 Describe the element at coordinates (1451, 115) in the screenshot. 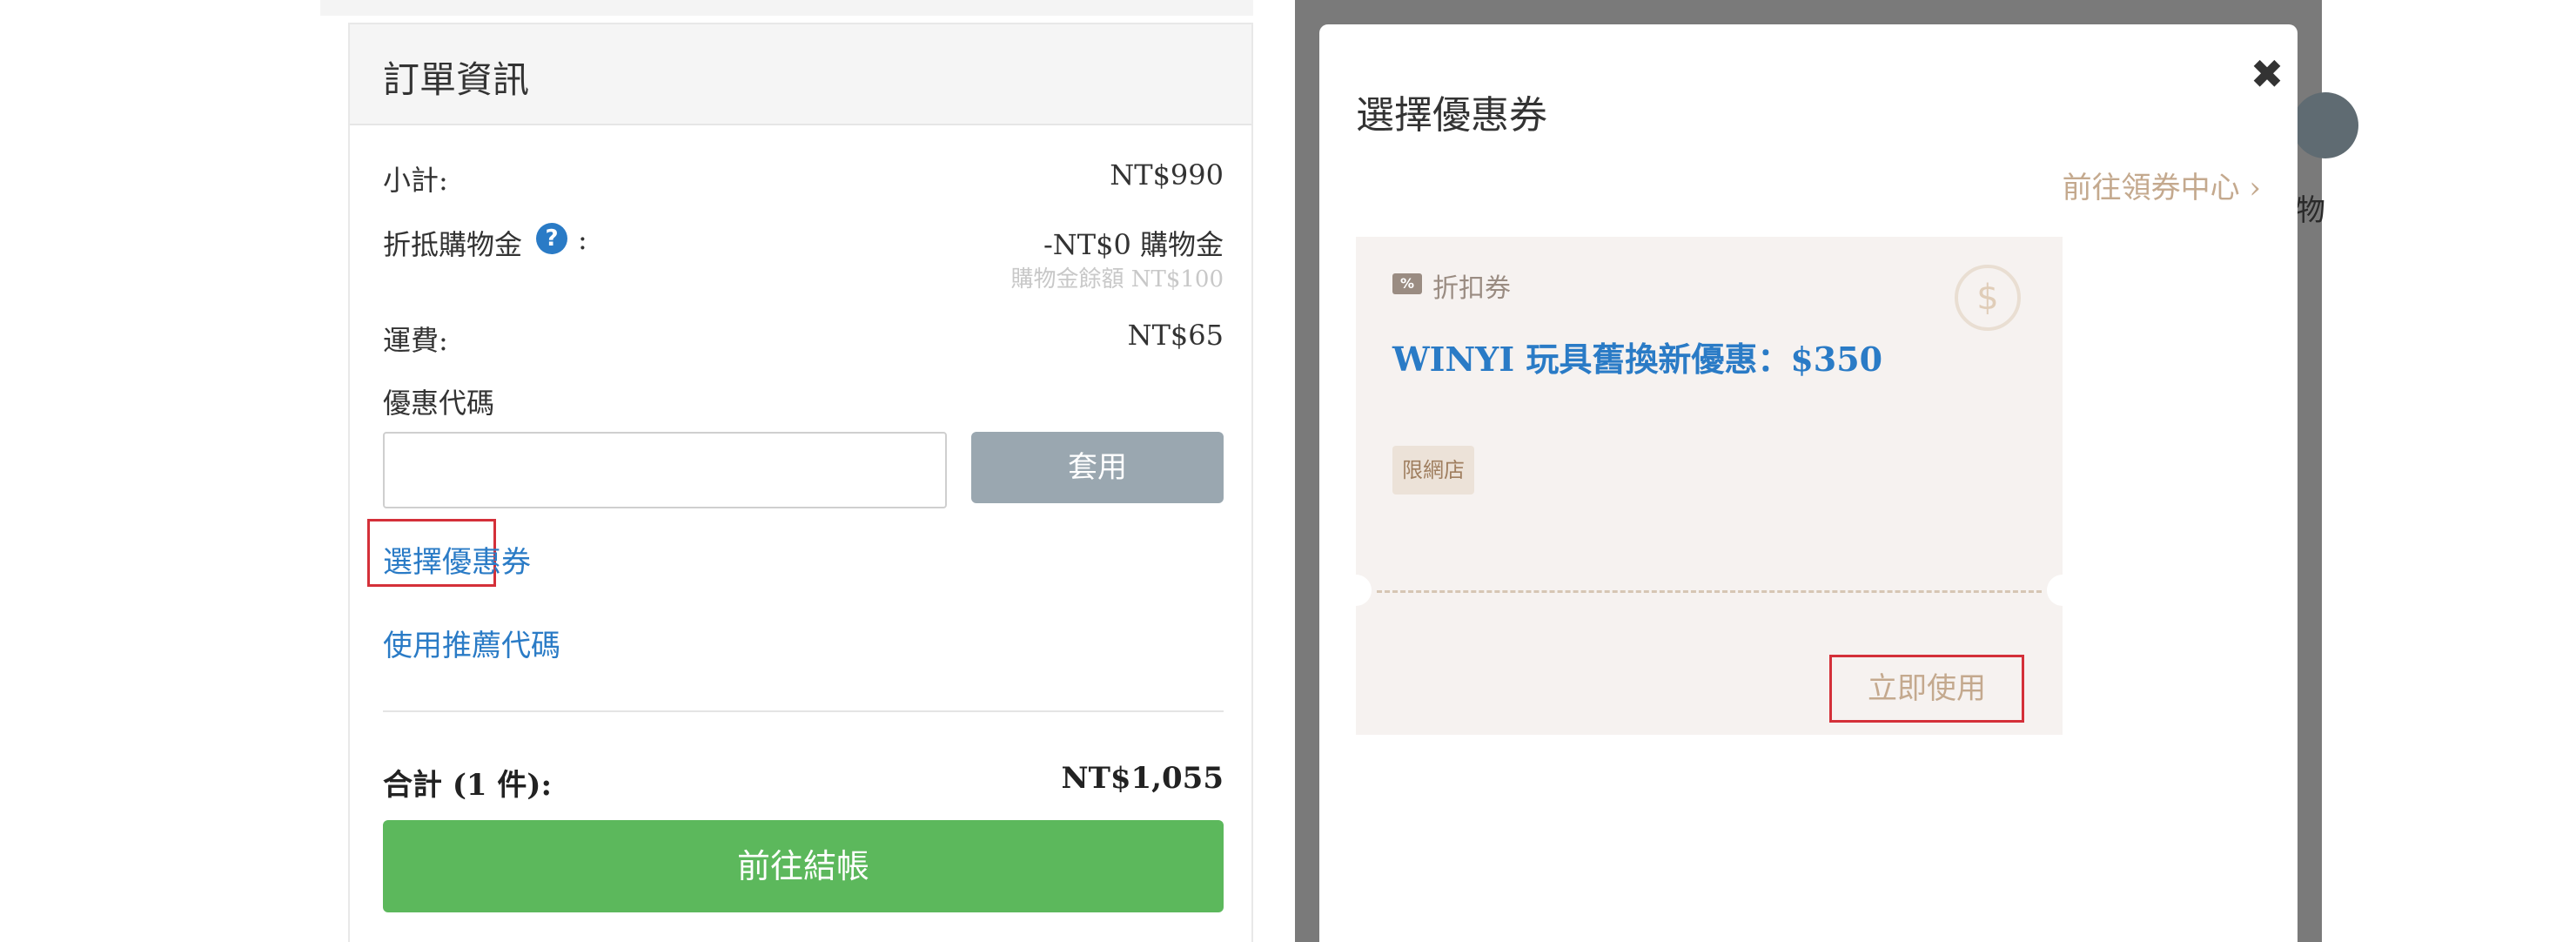

I see `modal-title: 選擇優惠券` at that location.